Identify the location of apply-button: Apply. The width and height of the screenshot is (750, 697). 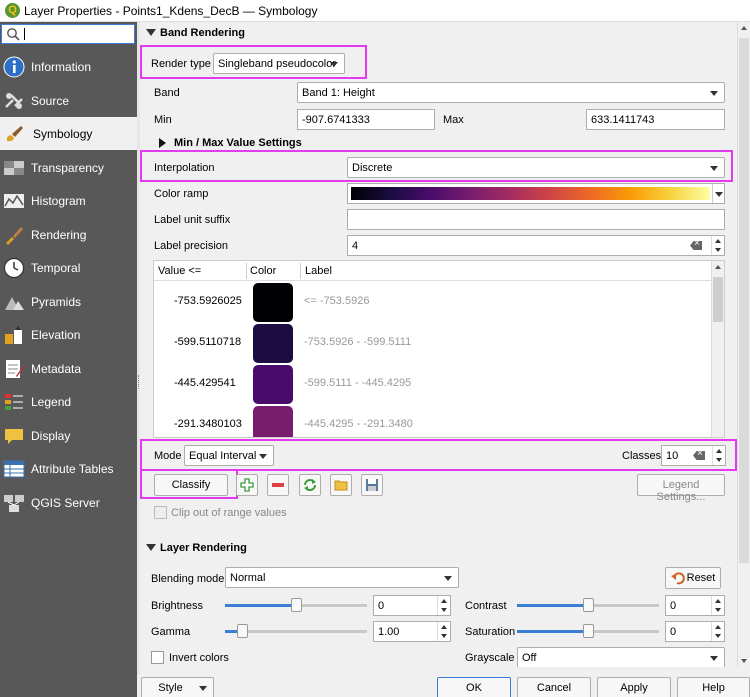
(634, 687).